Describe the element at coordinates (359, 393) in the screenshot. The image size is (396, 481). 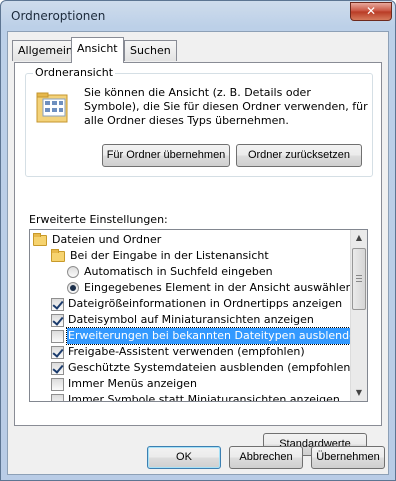
I see `scroll-down-arrow-icon: ▼` at that location.